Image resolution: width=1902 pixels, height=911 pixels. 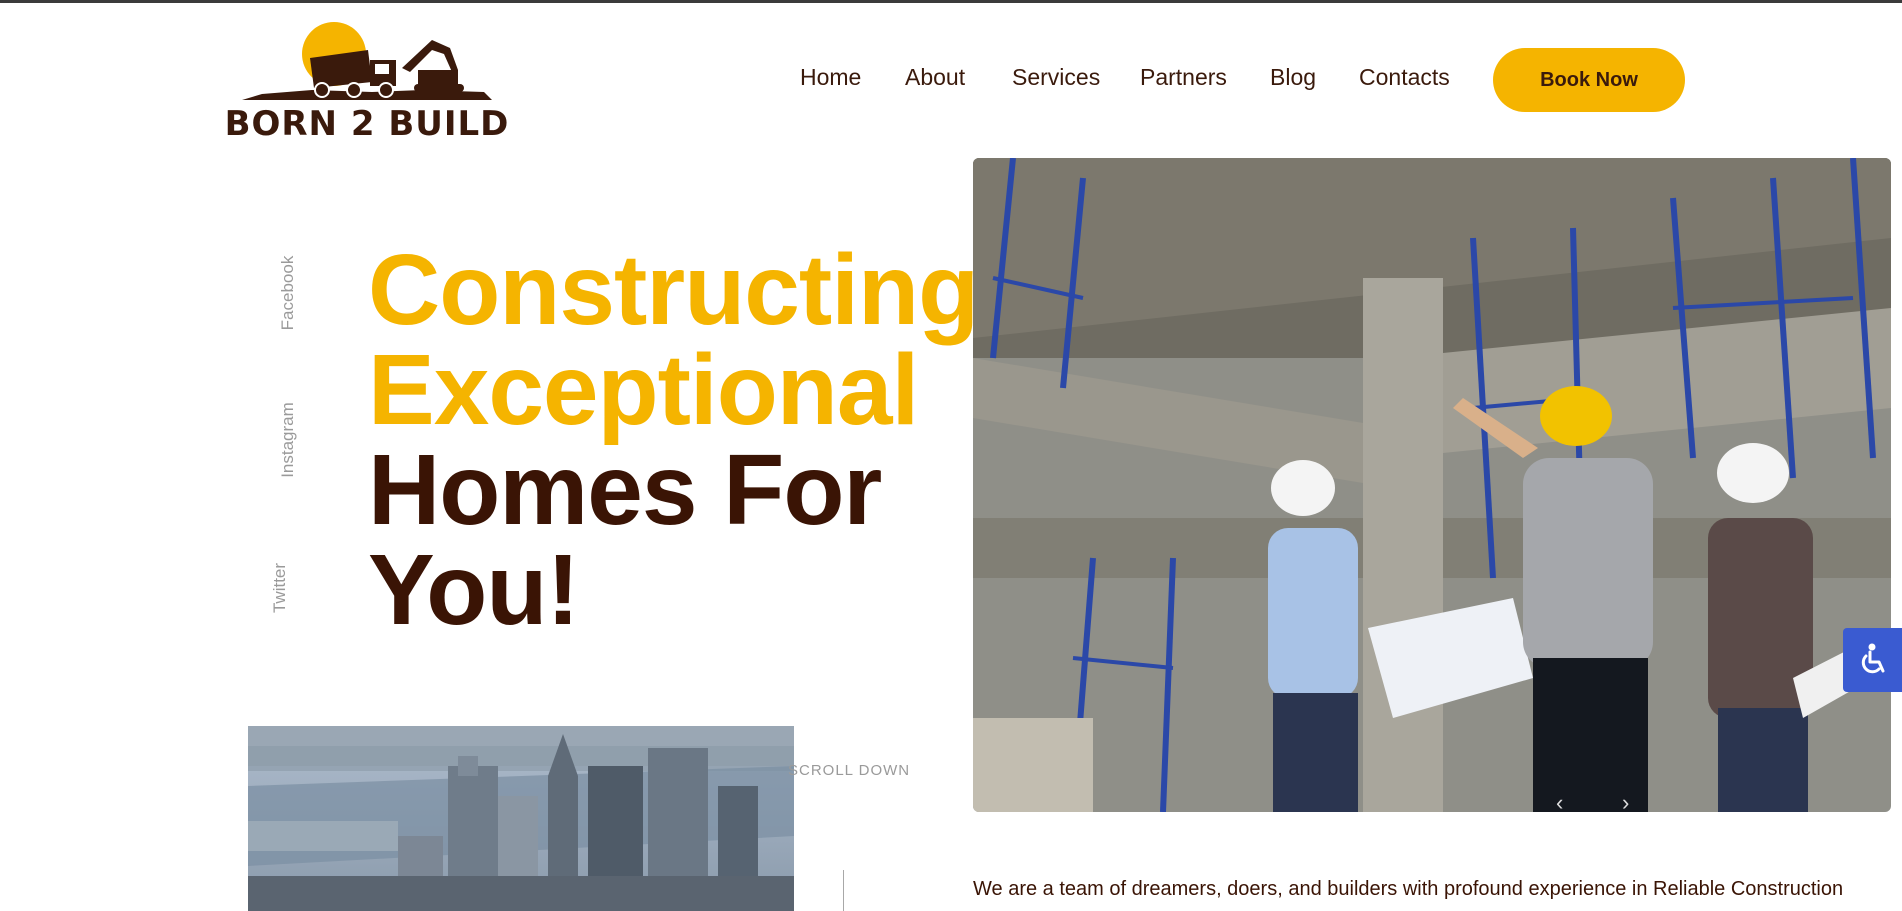 I want to click on hero-headline: Constructing Exceptional Homes For You!, so click(x=673, y=440).